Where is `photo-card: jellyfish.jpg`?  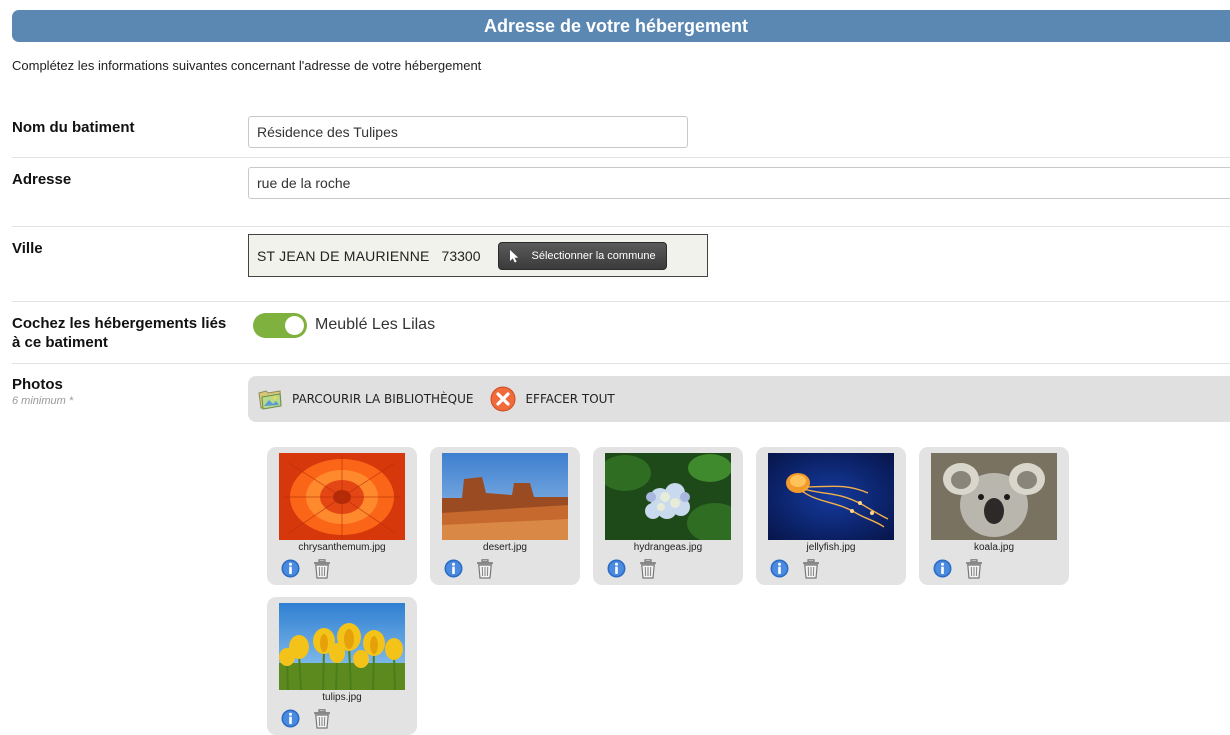 photo-card: jellyfish.jpg is located at coordinates (831, 516).